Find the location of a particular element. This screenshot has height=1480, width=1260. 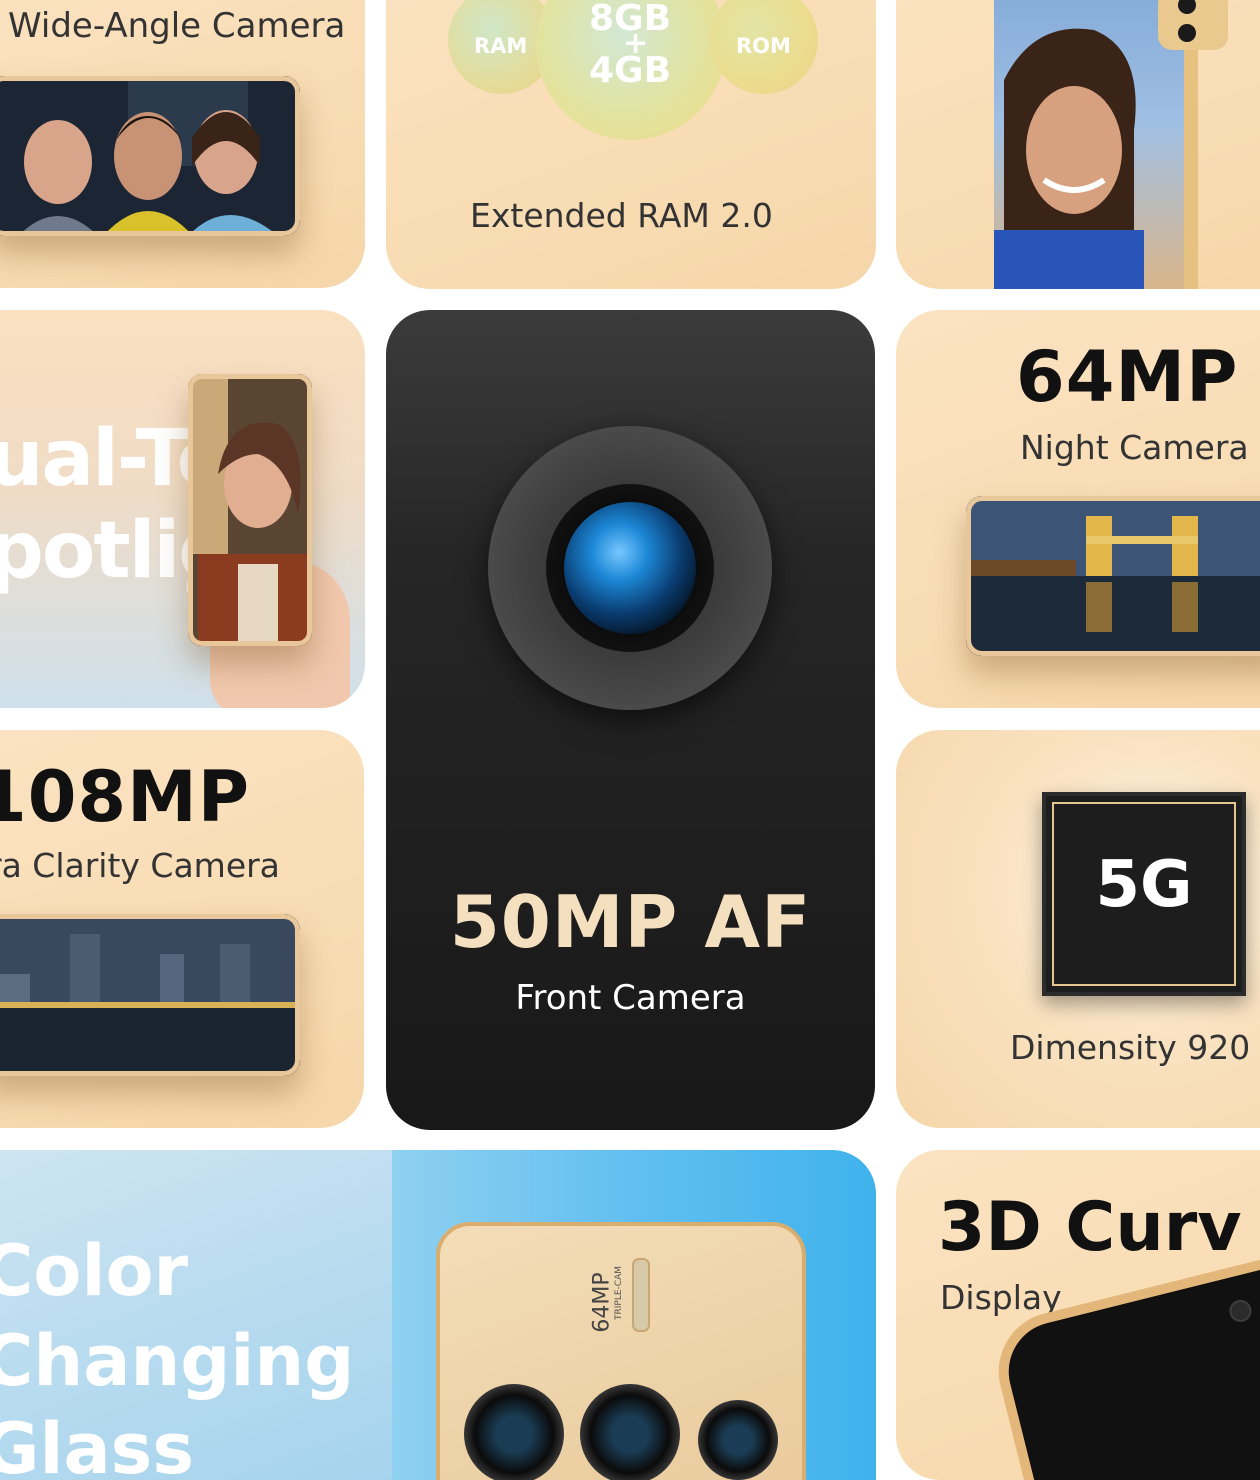

front-camera-dot is located at coordinates (1240, 1311).